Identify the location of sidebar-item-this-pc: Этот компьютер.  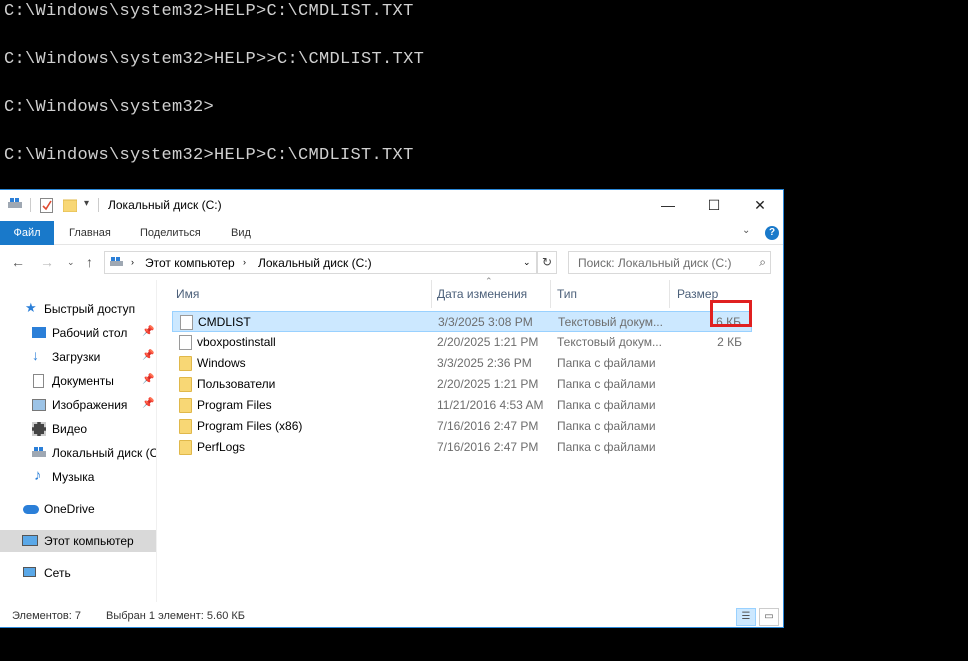
(78, 541).